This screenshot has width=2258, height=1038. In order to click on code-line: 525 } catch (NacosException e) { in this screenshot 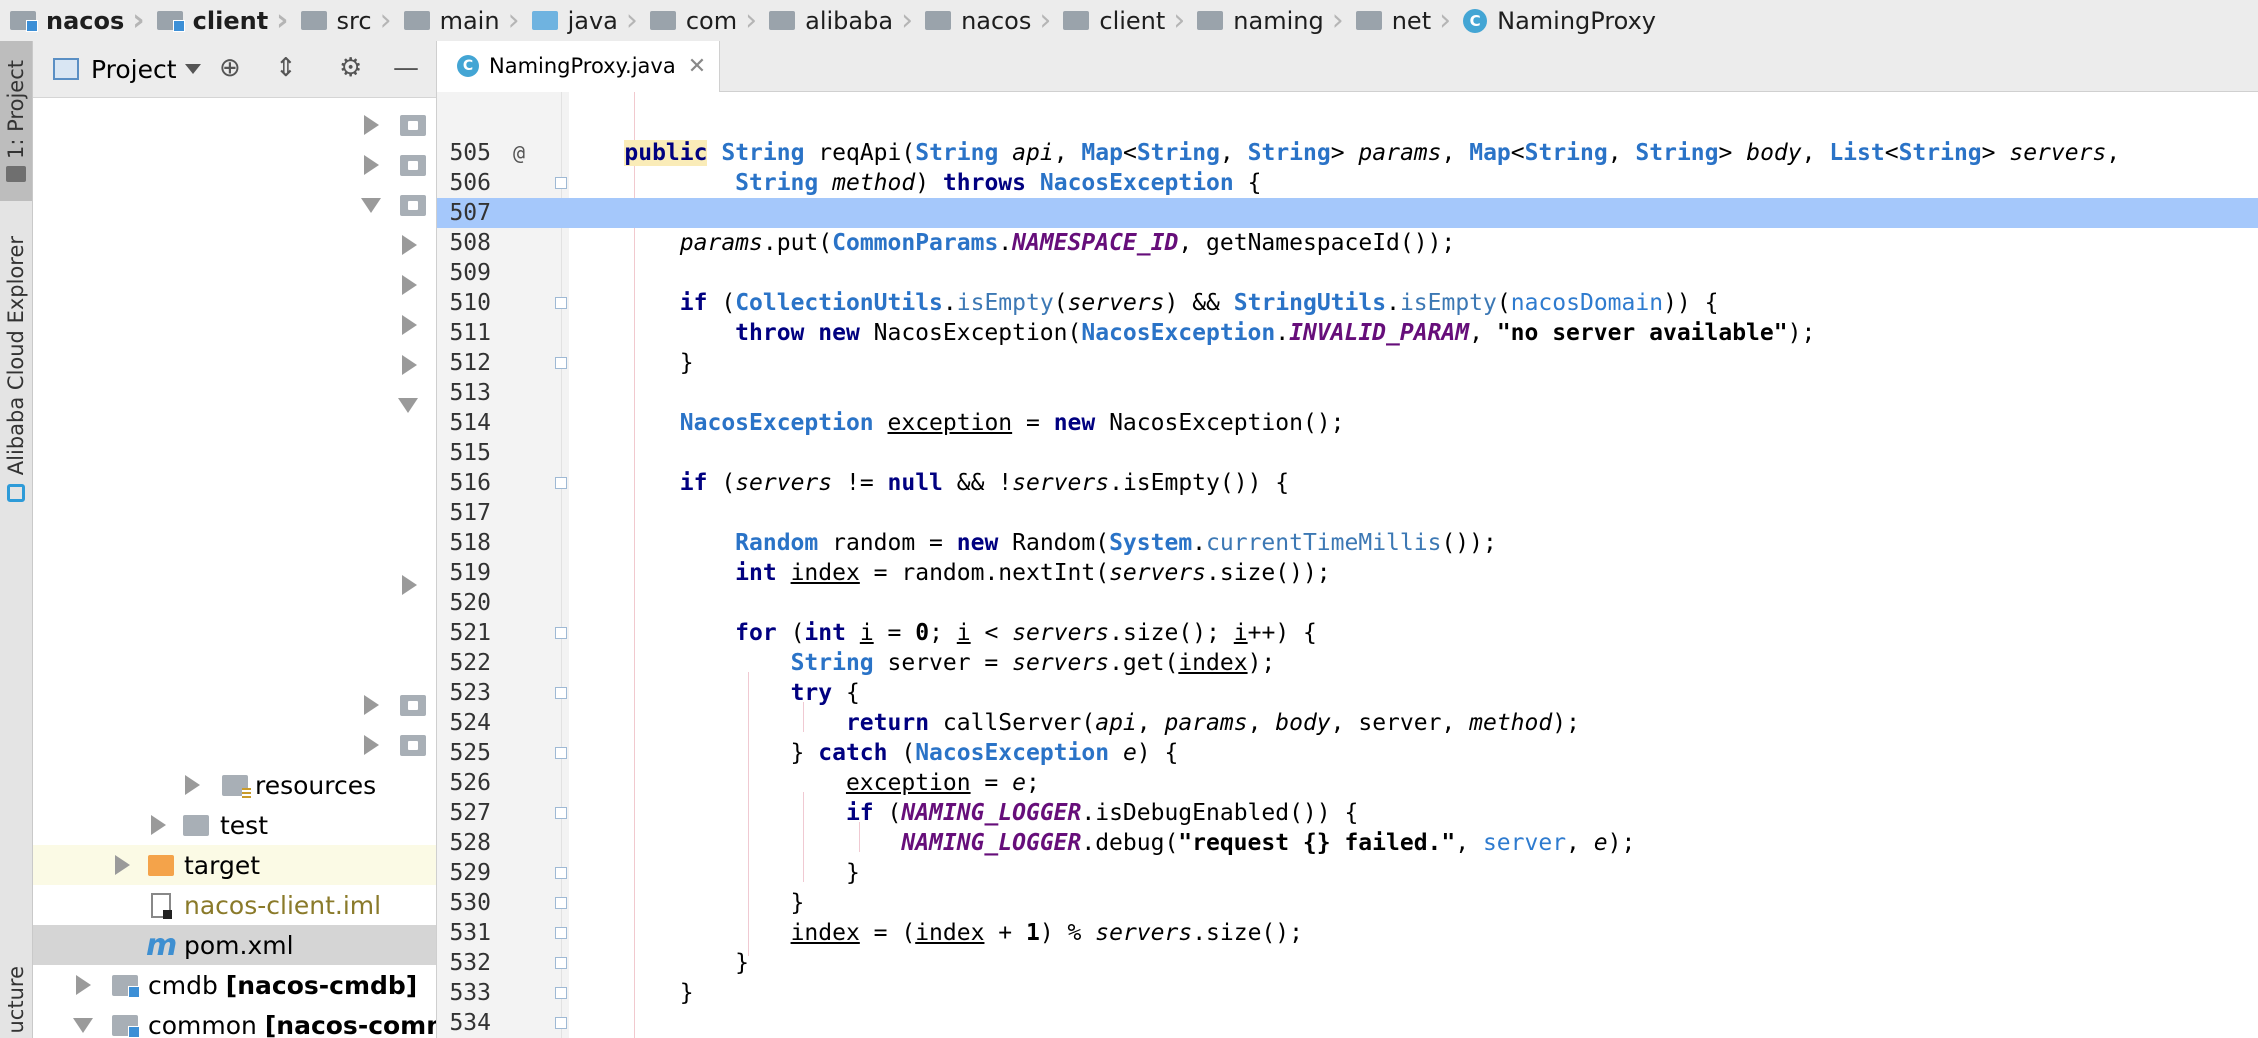, I will do `click(1347, 753)`.